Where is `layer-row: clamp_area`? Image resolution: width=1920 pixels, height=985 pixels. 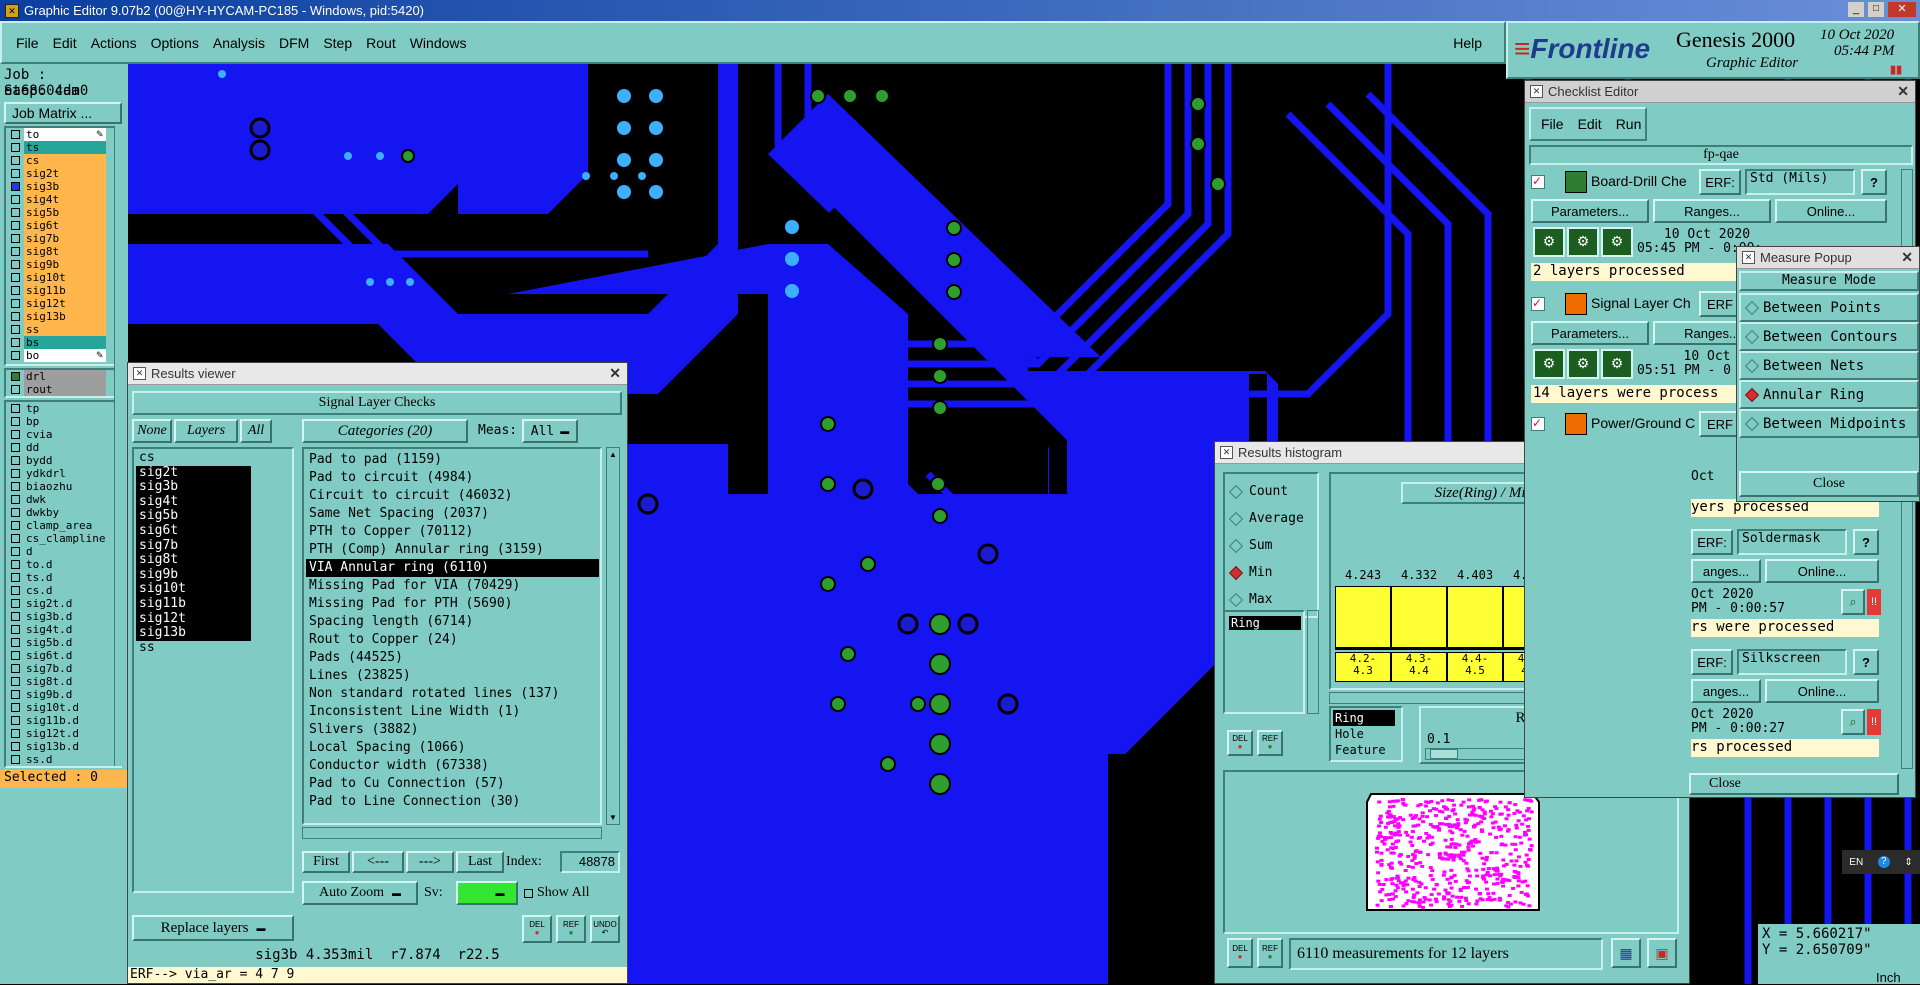 layer-row: clamp_area is located at coordinates (63, 525).